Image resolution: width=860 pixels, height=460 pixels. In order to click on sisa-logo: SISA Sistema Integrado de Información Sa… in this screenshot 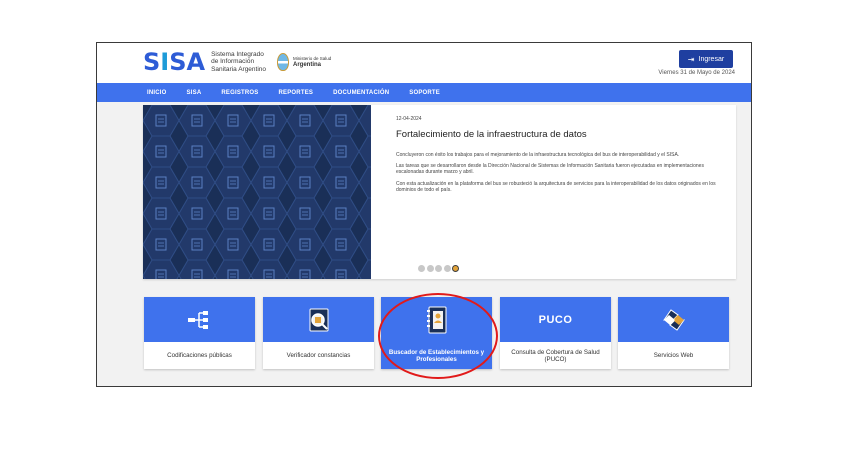, I will do `click(204, 62)`.